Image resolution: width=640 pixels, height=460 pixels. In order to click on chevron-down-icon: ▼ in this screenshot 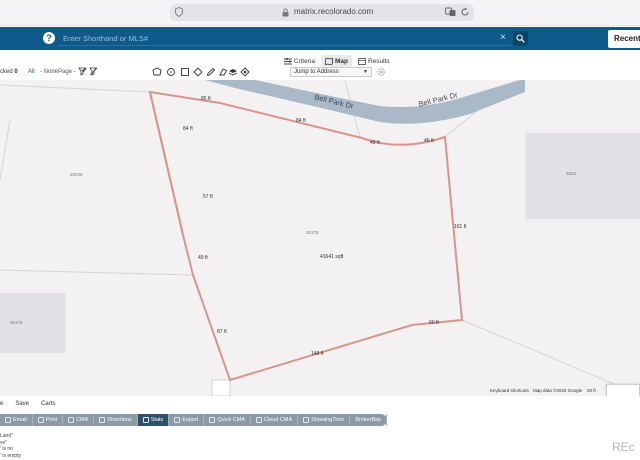, I will do `click(365, 72)`.